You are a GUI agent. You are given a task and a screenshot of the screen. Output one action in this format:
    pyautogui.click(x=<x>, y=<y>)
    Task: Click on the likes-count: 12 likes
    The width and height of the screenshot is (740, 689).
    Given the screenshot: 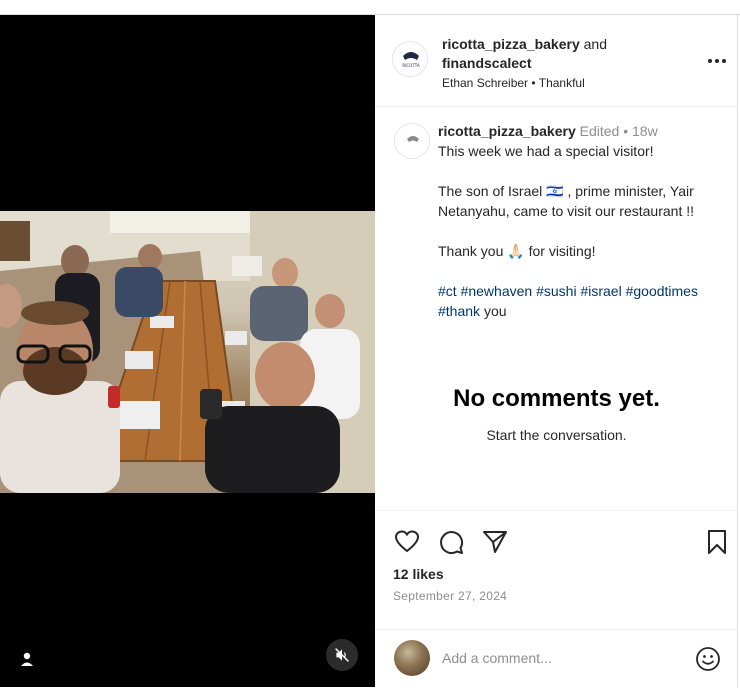 What is the action you would take?
    pyautogui.click(x=418, y=574)
    